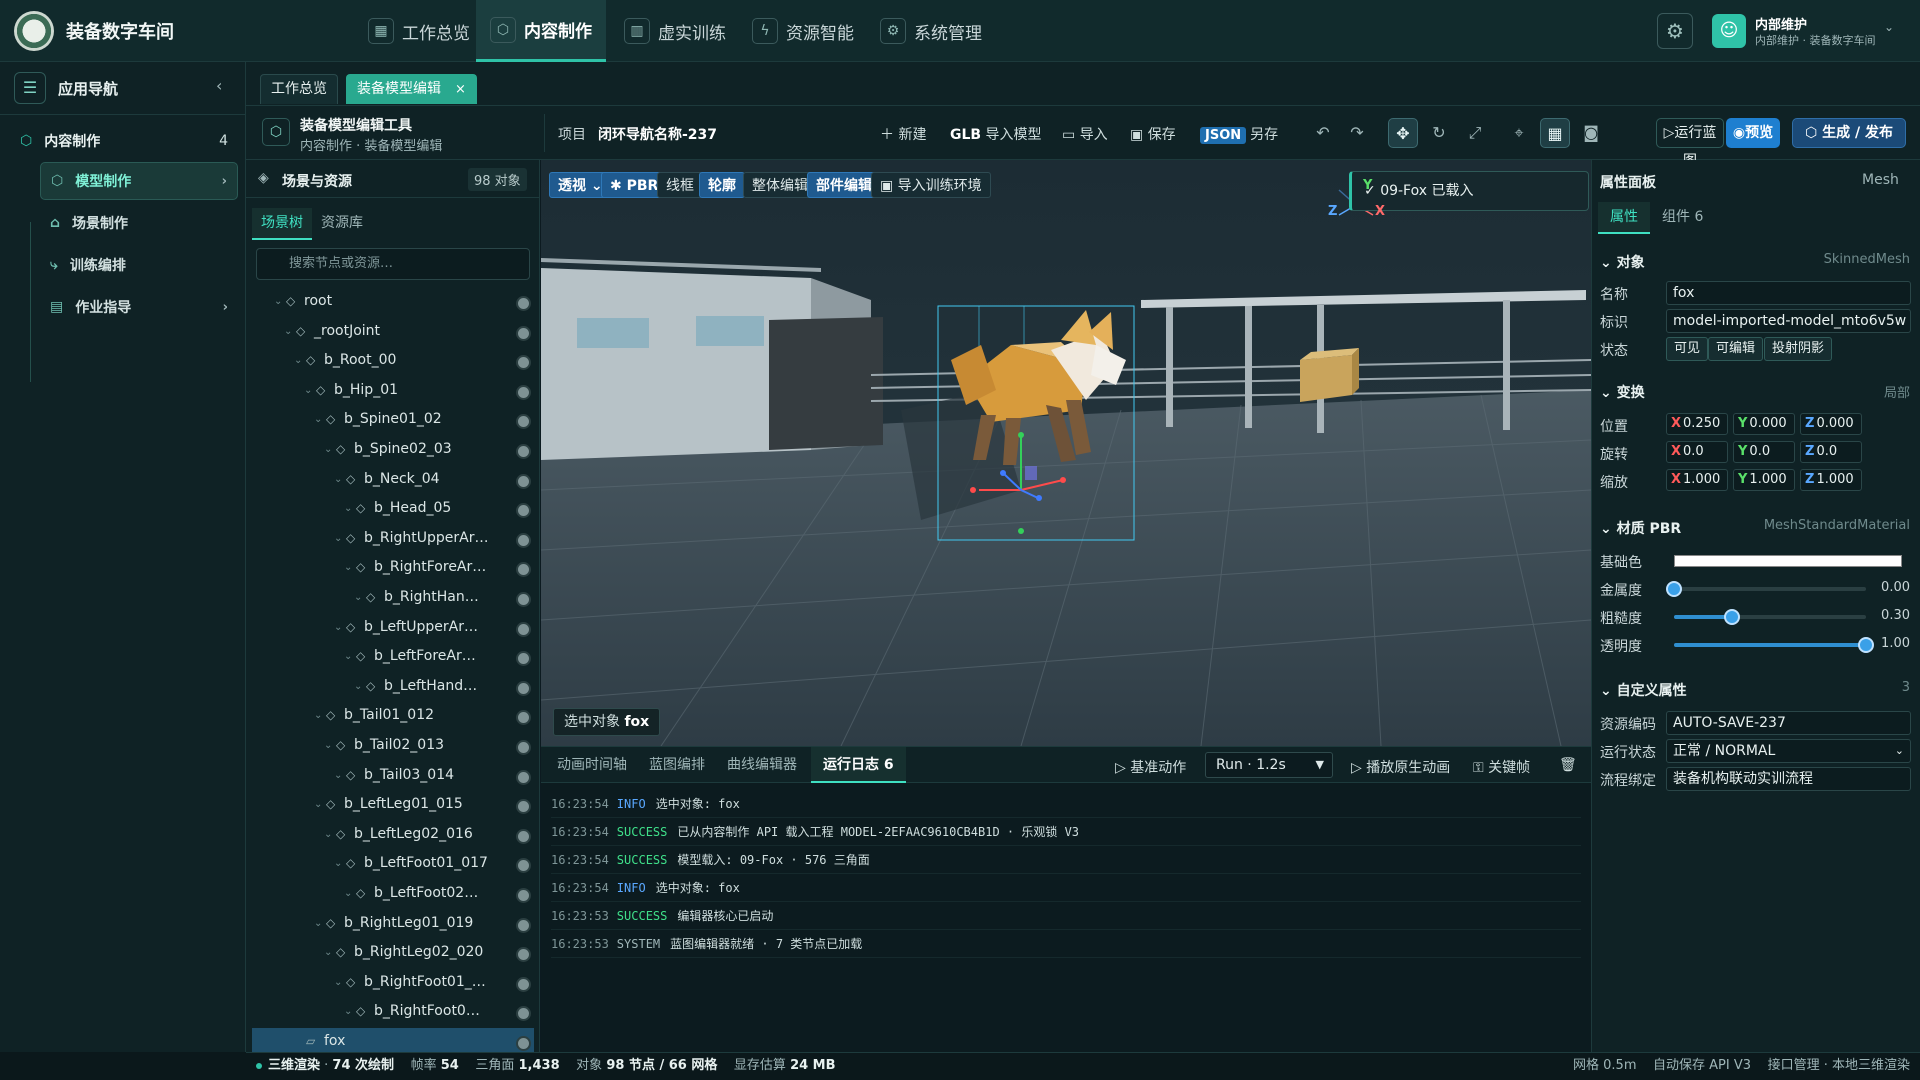 This screenshot has width=1920, height=1080. Describe the element at coordinates (1675, 31) in the screenshot. I see `settings-icon: ⚙` at that location.